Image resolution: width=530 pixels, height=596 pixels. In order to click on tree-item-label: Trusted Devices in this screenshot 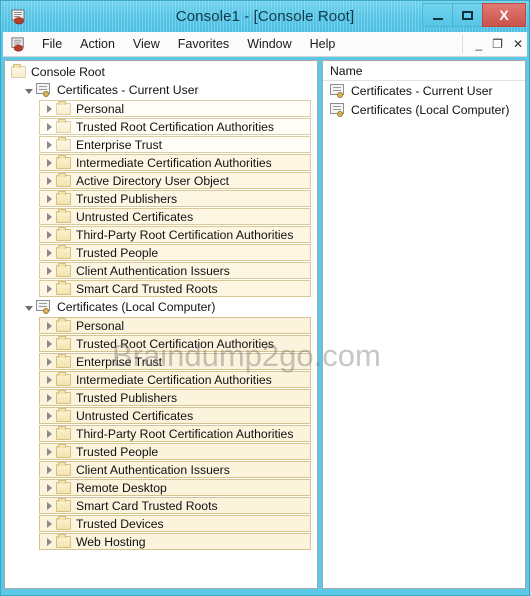, I will do `click(120, 523)`.